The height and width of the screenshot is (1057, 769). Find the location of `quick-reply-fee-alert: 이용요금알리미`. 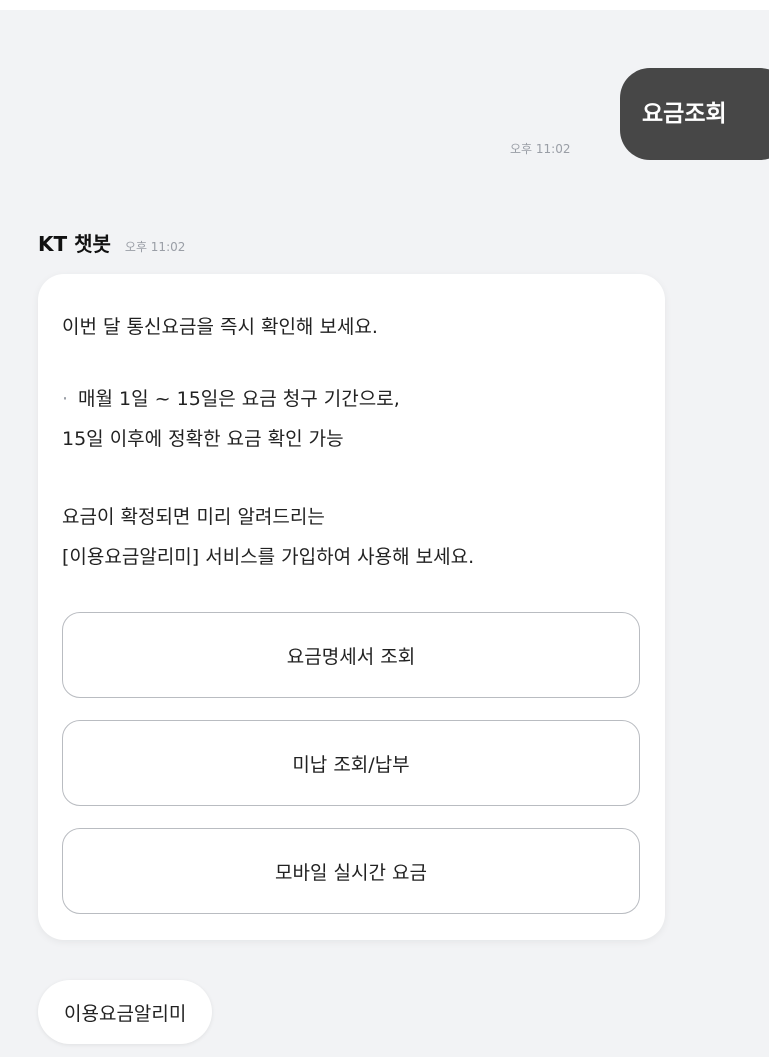

quick-reply-fee-alert: 이용요금알리미 is located at coordinates (125, 1012).